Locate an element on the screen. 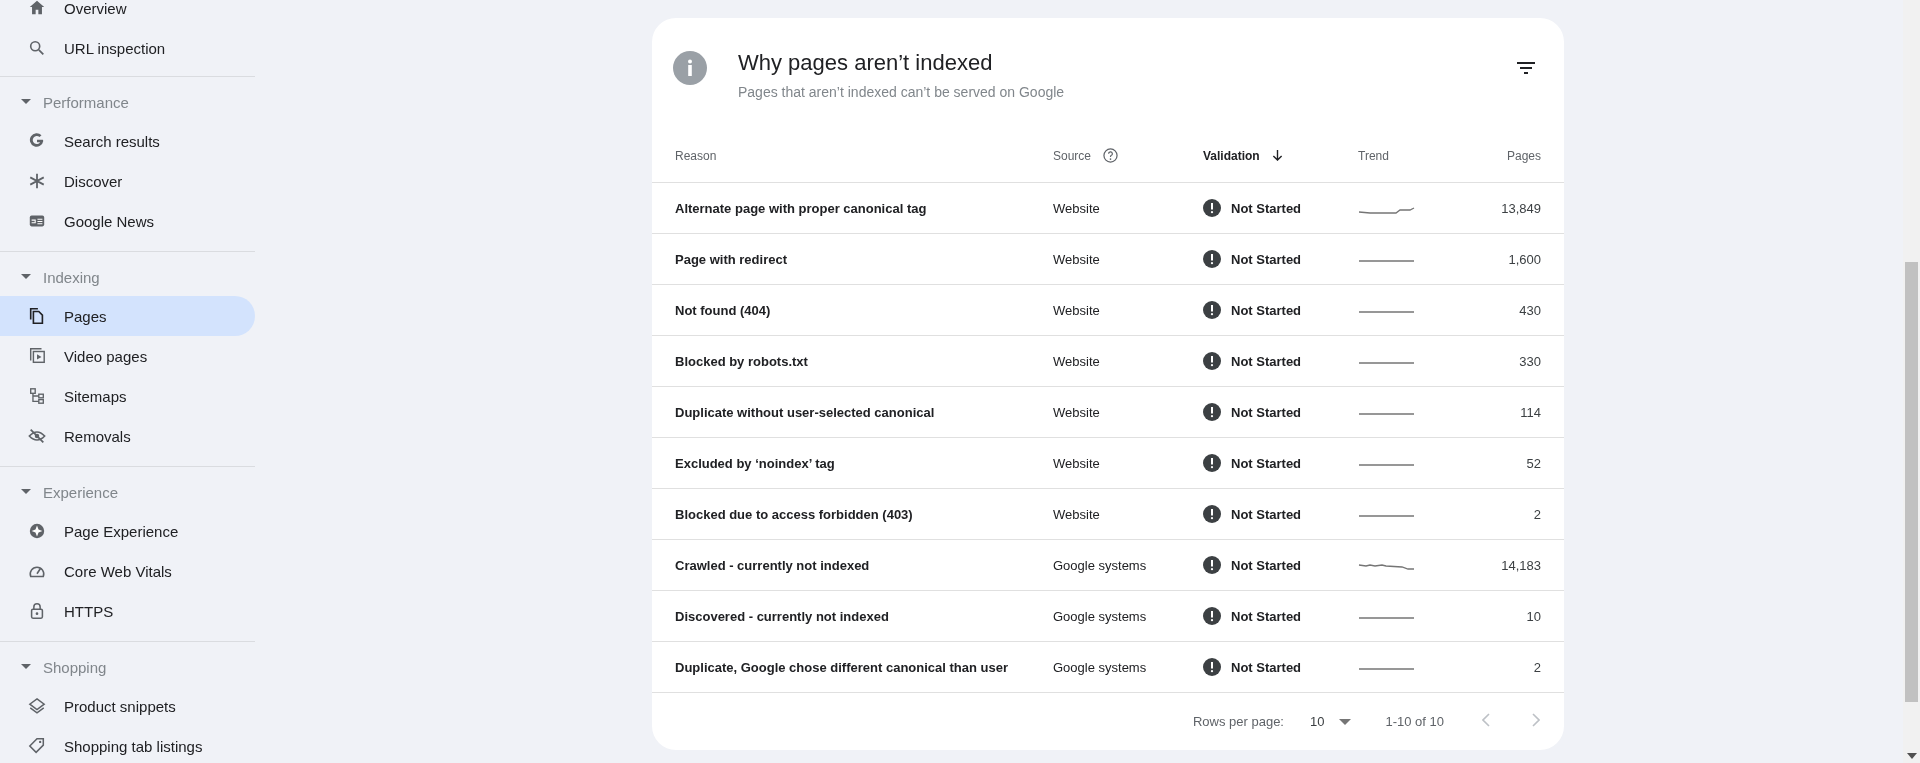 Image resolution: width=1920 pixels, height=763 pixels. nav-item: Discover is located at coordinates (127, 181).